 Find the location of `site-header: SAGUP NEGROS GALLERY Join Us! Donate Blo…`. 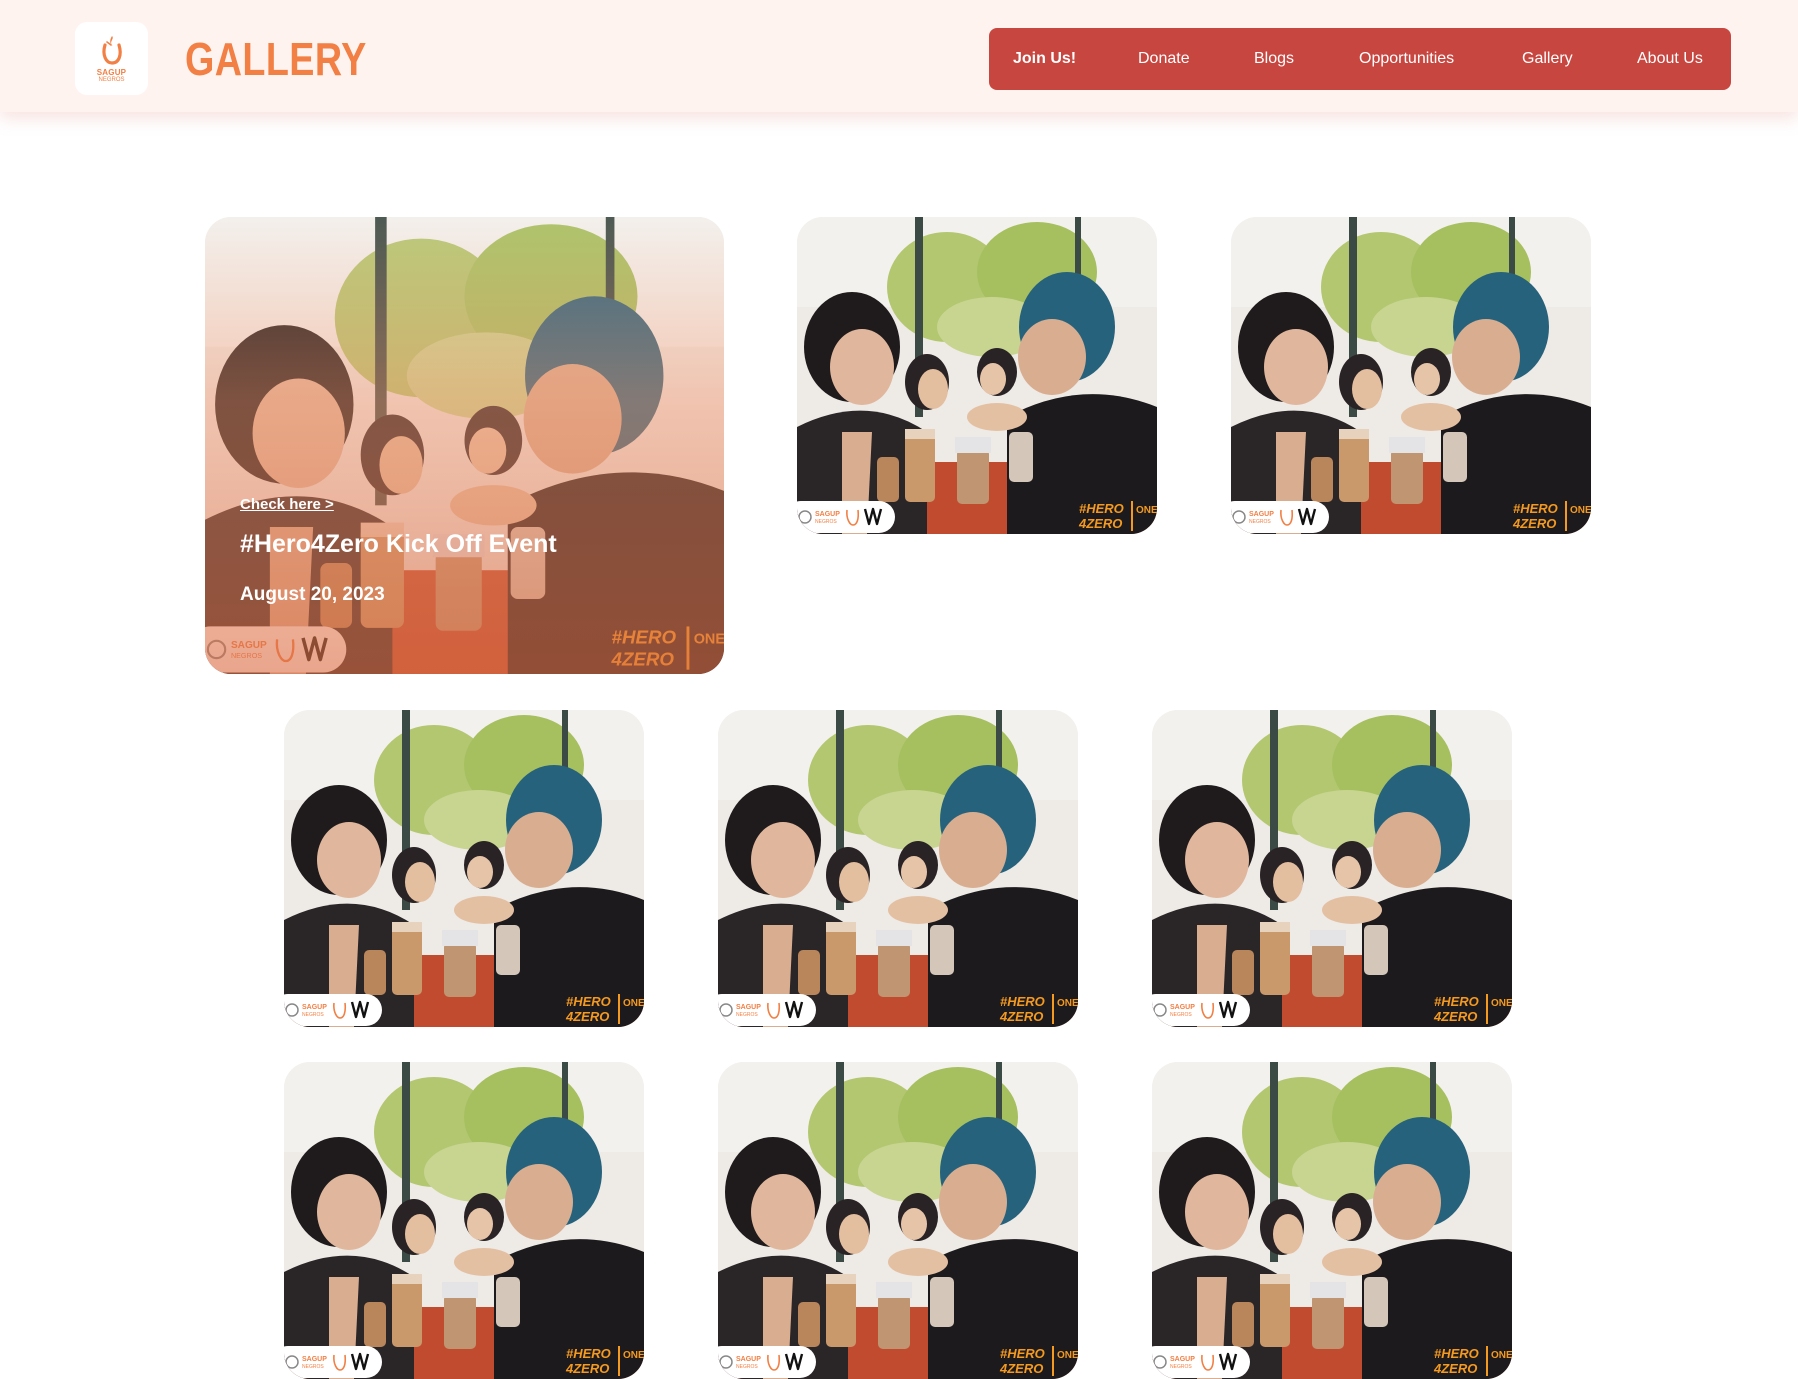

site-header: SAGUP NEGROS GALLERY Join Us! Donate Blo… is located at coordinates (899, 56).